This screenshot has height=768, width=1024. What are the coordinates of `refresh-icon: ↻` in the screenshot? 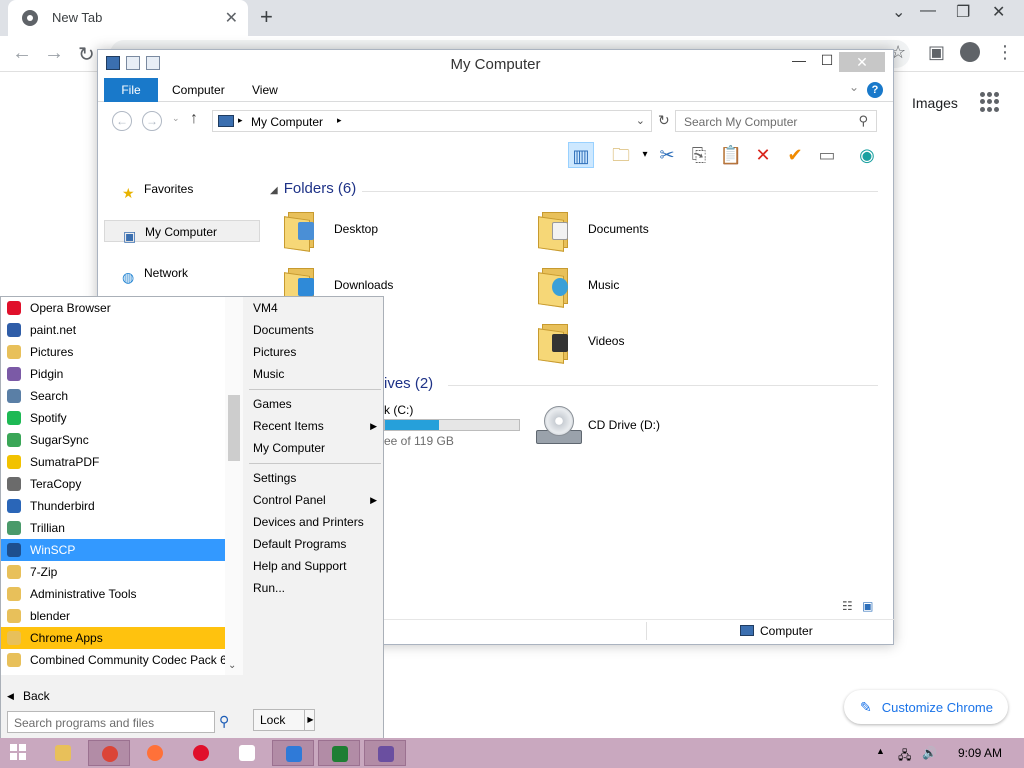 It's located at (664, 120).